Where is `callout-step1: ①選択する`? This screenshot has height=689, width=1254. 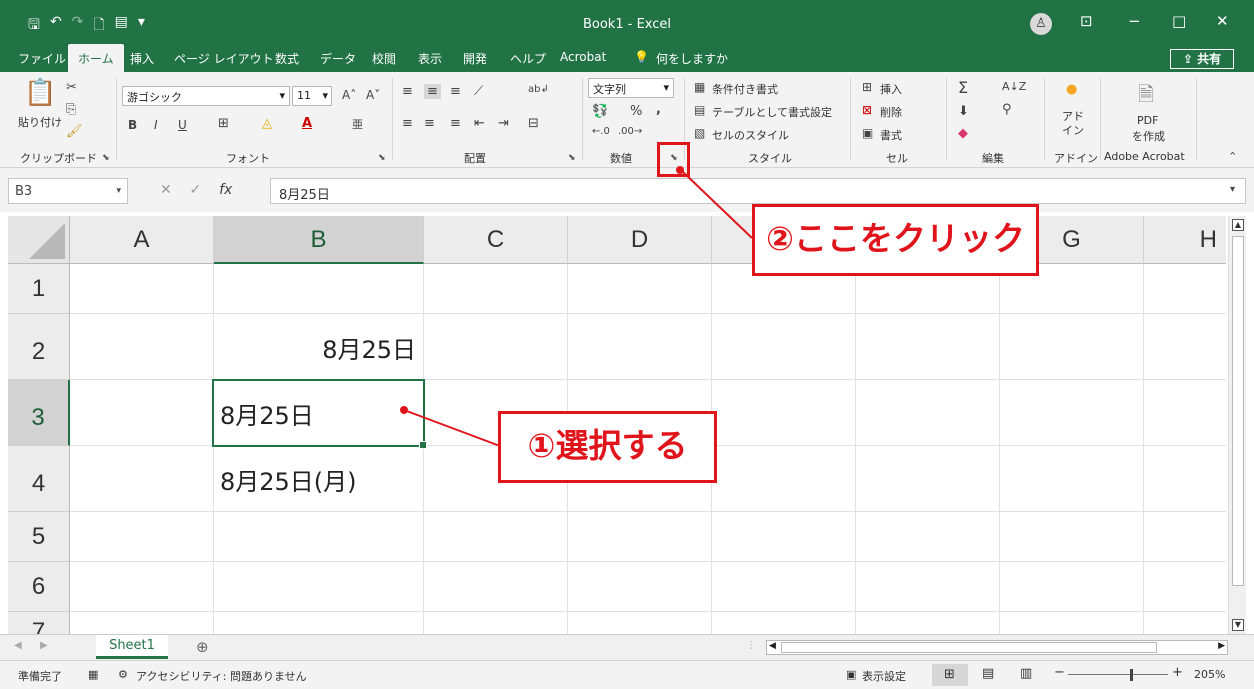
callout-step1: ①選択する is located at coordinates (607, 447).